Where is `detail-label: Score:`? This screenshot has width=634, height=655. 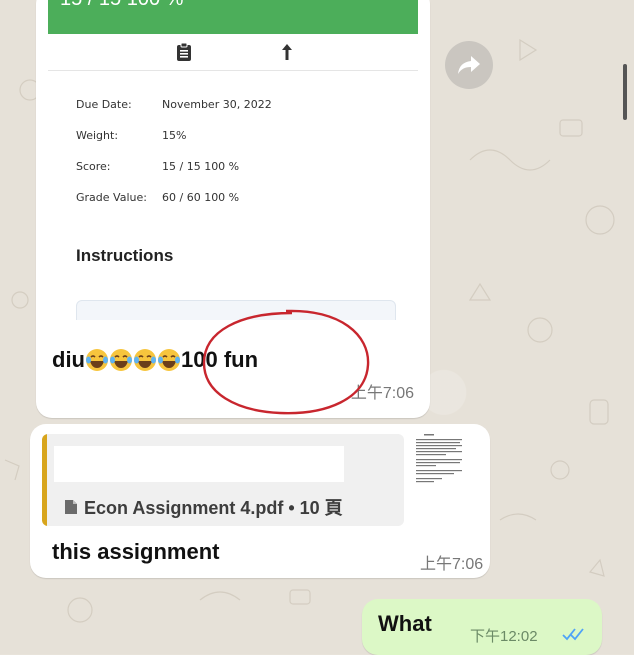 detail-label: Score: is located at coordinates (93, 166).